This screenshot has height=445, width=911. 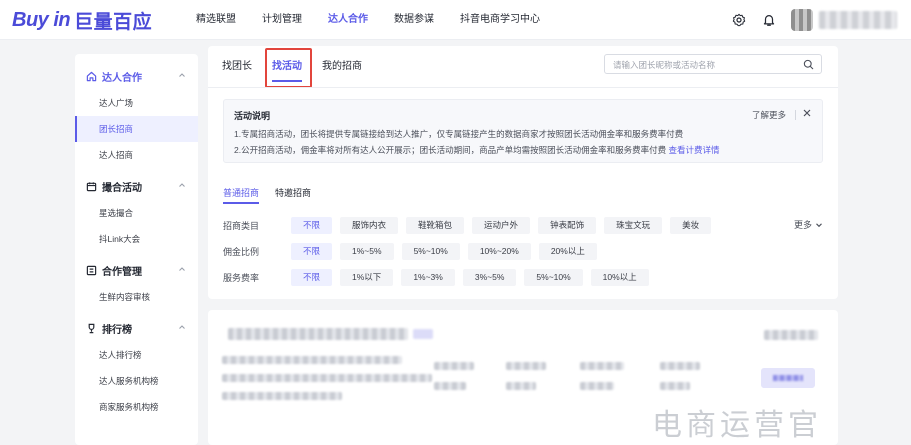 What do you see at coordinates (41, 19) in the screenshot?
I see `logo-text-en: Buy in` at bounding box center [41, 19].